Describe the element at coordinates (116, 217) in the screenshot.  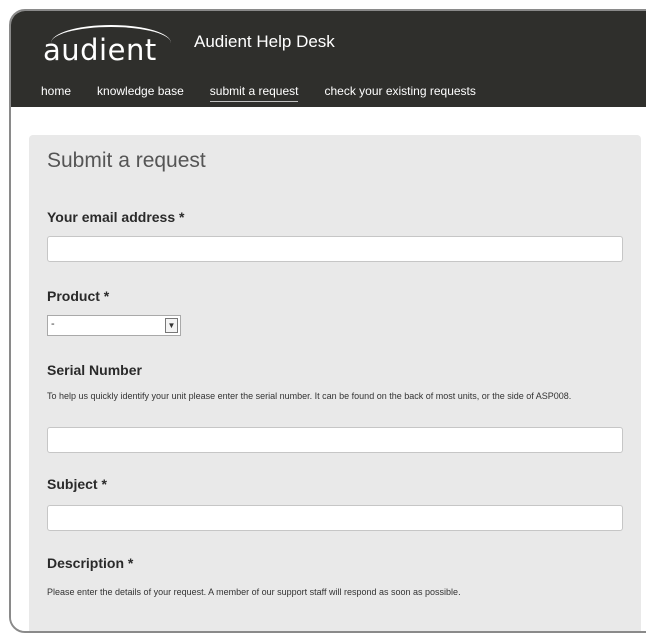
I see `email-label: Your email address *` at that location.